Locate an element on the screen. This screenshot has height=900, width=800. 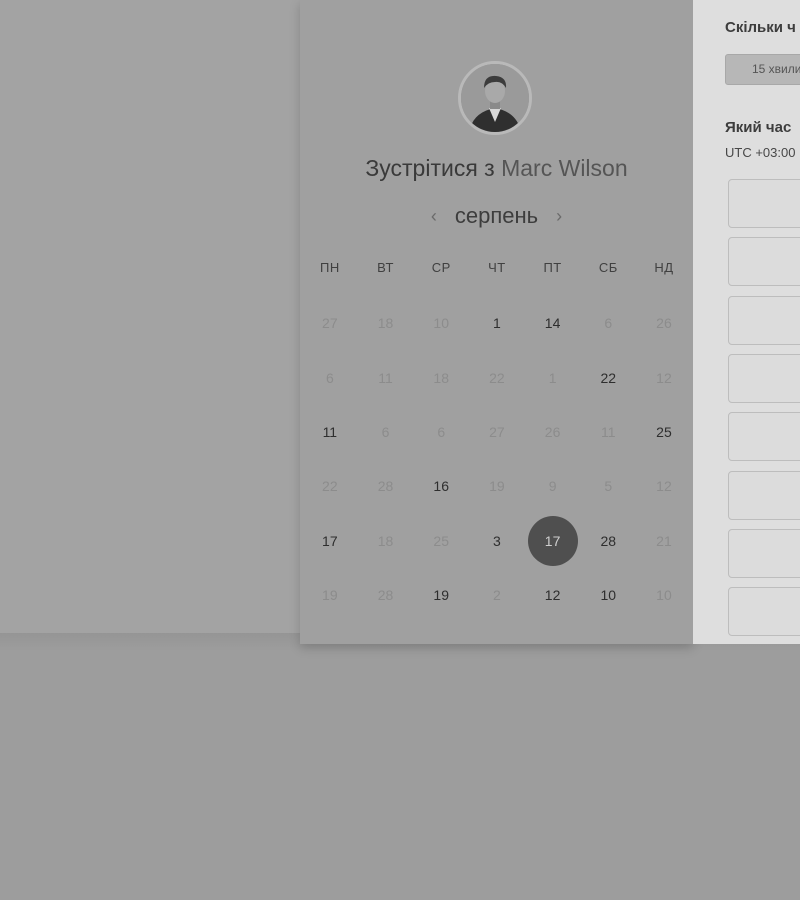
available-day-cell: 14 is located at coordinates (553, 323).